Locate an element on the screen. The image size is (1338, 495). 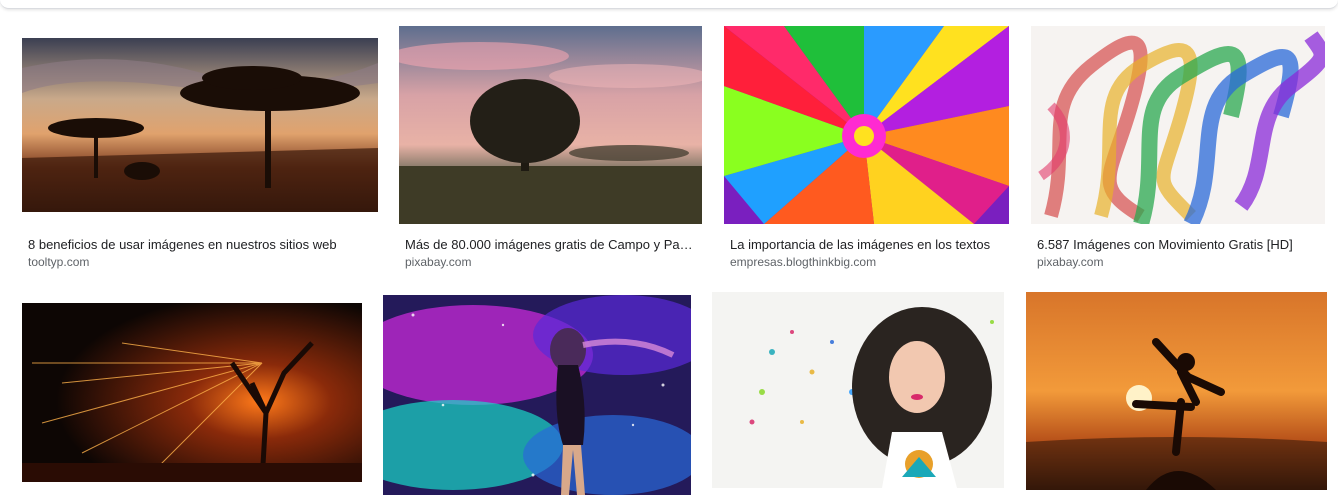
thumbnail-fire-sparks is located at coordinates (192, 392).